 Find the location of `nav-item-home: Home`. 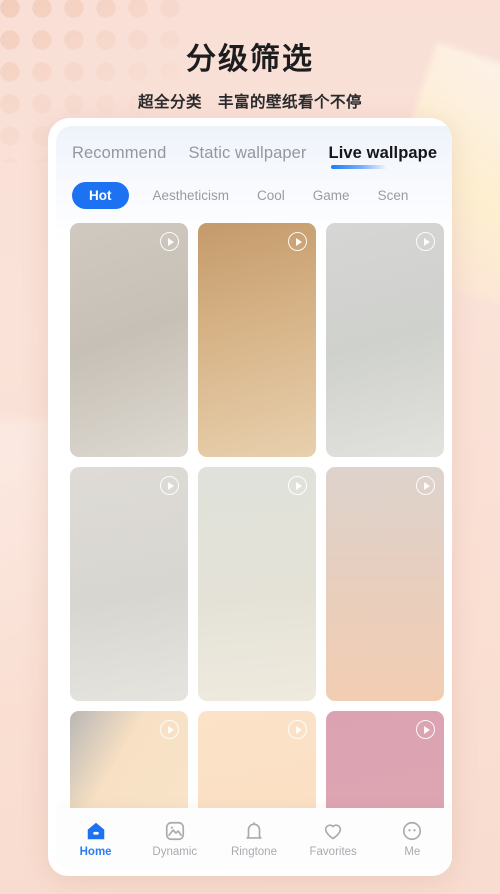

nav-item-home: Home is located at coordinates (96, 839).